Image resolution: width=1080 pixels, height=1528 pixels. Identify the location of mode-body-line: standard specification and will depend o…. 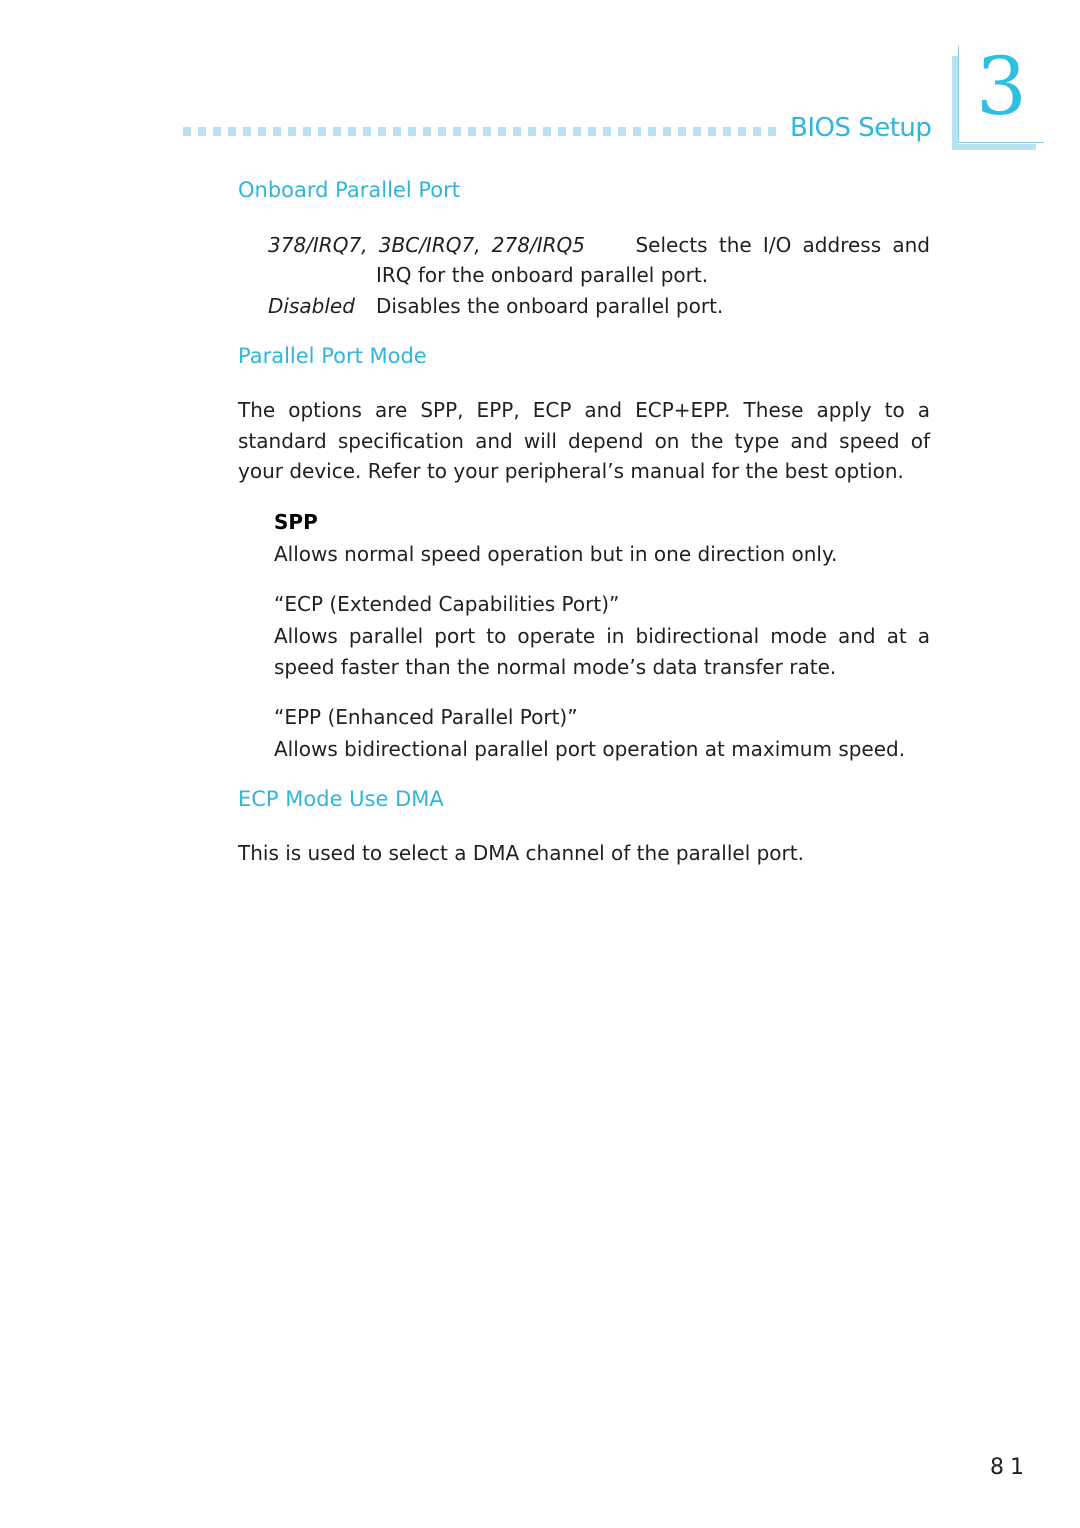
(584, 441).